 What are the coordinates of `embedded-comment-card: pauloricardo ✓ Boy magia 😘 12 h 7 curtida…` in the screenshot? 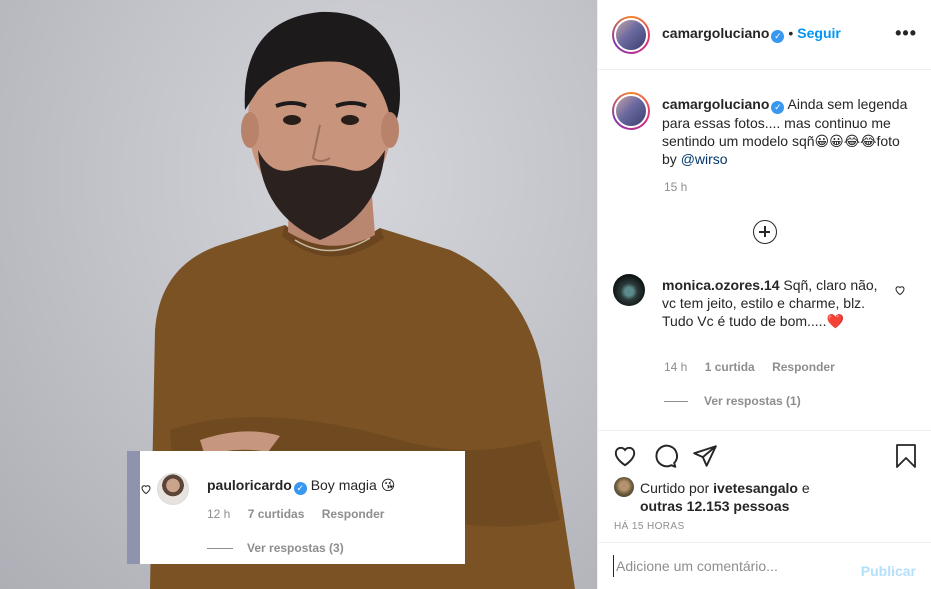 It's located at (296, 507).